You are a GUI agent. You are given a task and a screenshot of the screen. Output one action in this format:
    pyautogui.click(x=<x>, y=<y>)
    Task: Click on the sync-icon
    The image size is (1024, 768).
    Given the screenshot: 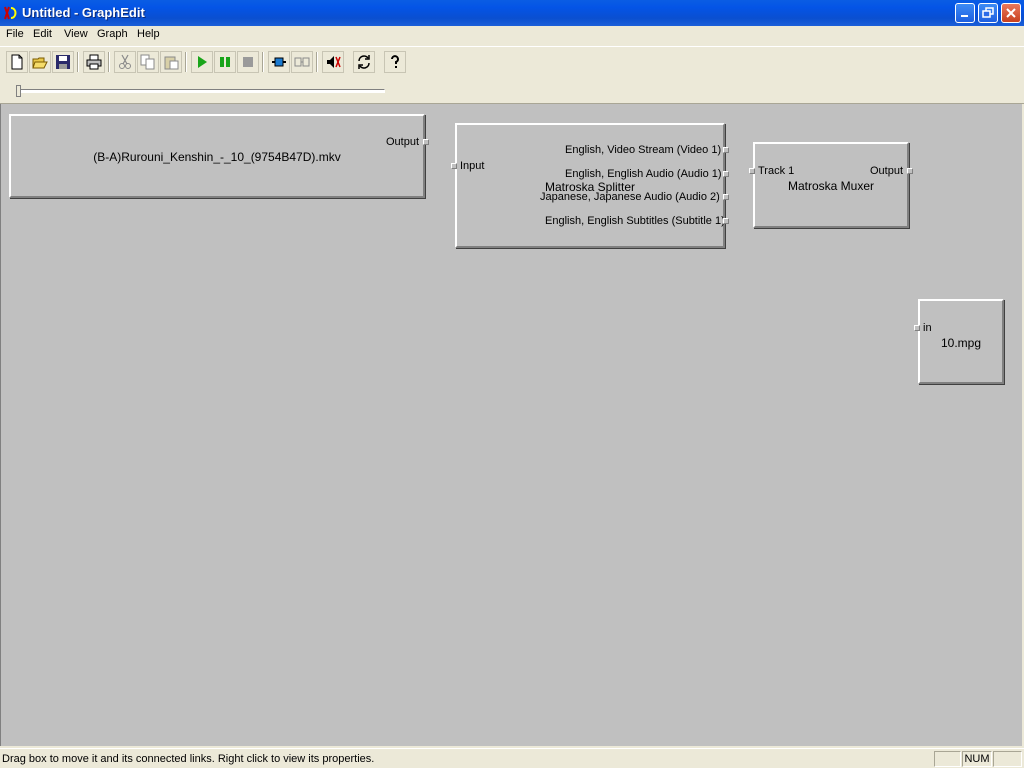 What is the action you would take?
    pyautogui.click(x=334, y=62)
    